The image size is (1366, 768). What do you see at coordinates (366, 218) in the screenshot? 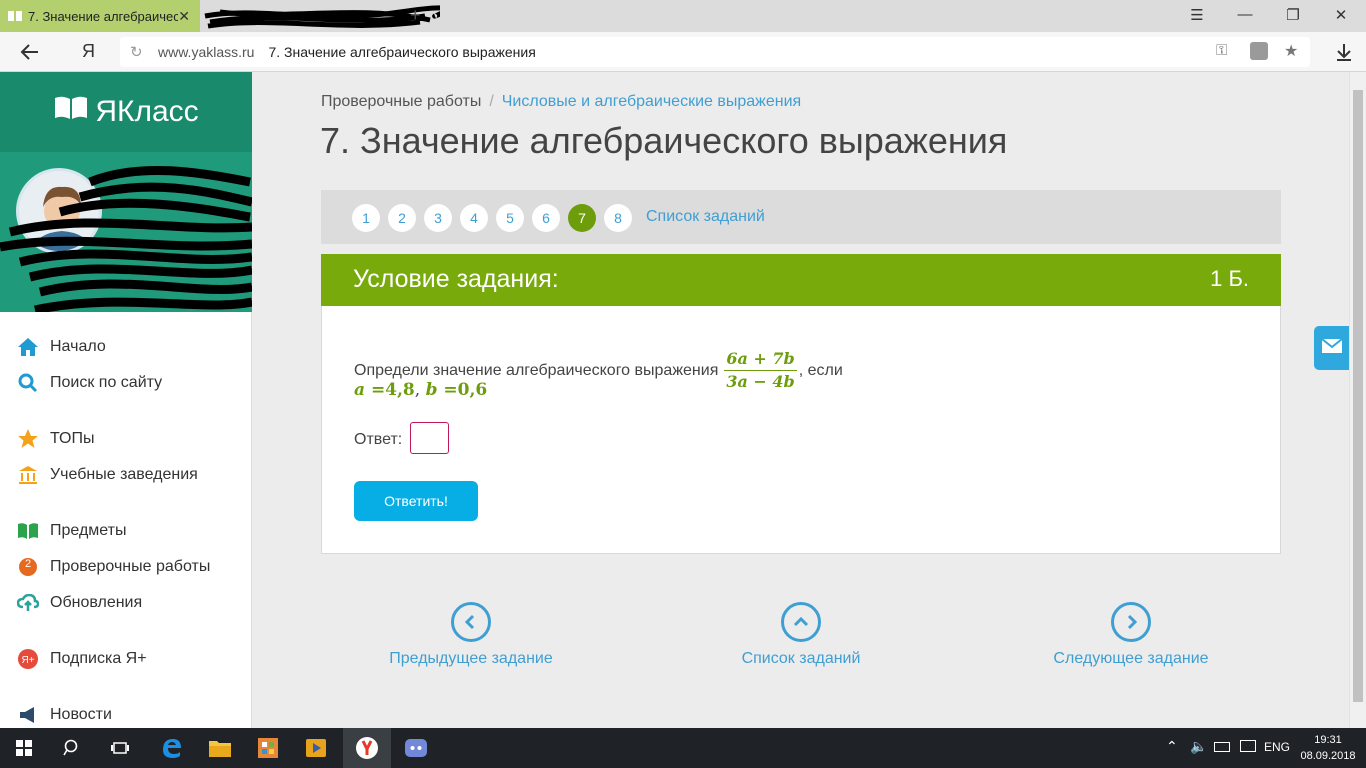
I see `page-number-1: 1` at bounding box center [366, 218].